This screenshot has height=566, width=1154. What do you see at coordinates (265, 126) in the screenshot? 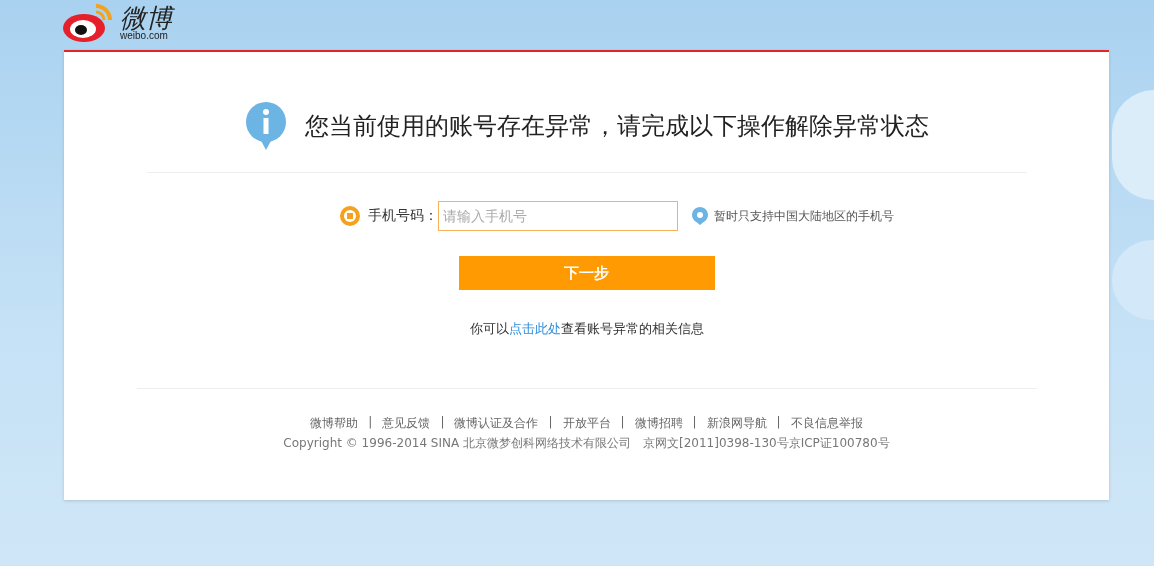
I see `info-icon` at bounding box center [265, 126].